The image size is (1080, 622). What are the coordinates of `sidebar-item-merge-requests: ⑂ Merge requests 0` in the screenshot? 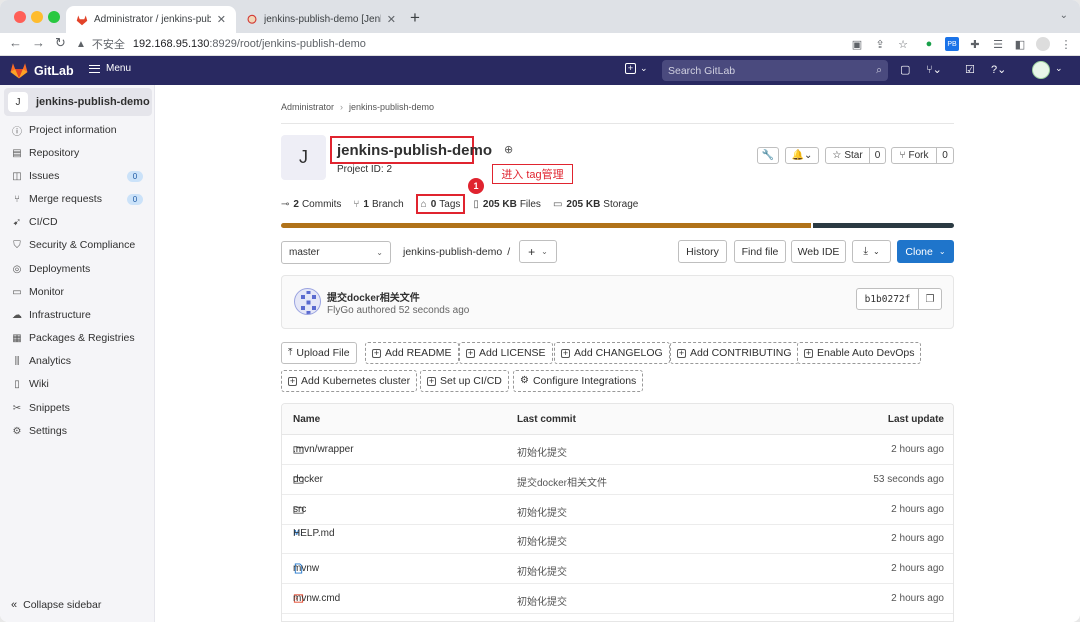 It's located at (77, 199).